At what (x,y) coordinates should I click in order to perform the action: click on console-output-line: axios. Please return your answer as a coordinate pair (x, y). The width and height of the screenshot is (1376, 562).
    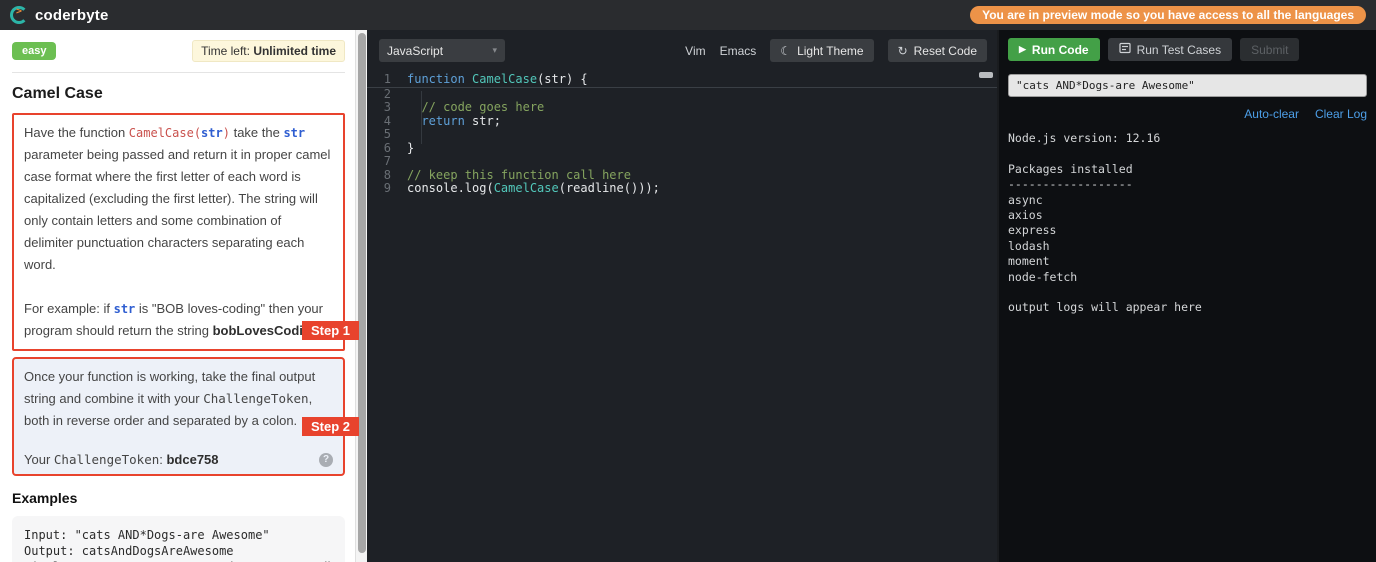
    Looking at the image, I should click on (1025, 215).